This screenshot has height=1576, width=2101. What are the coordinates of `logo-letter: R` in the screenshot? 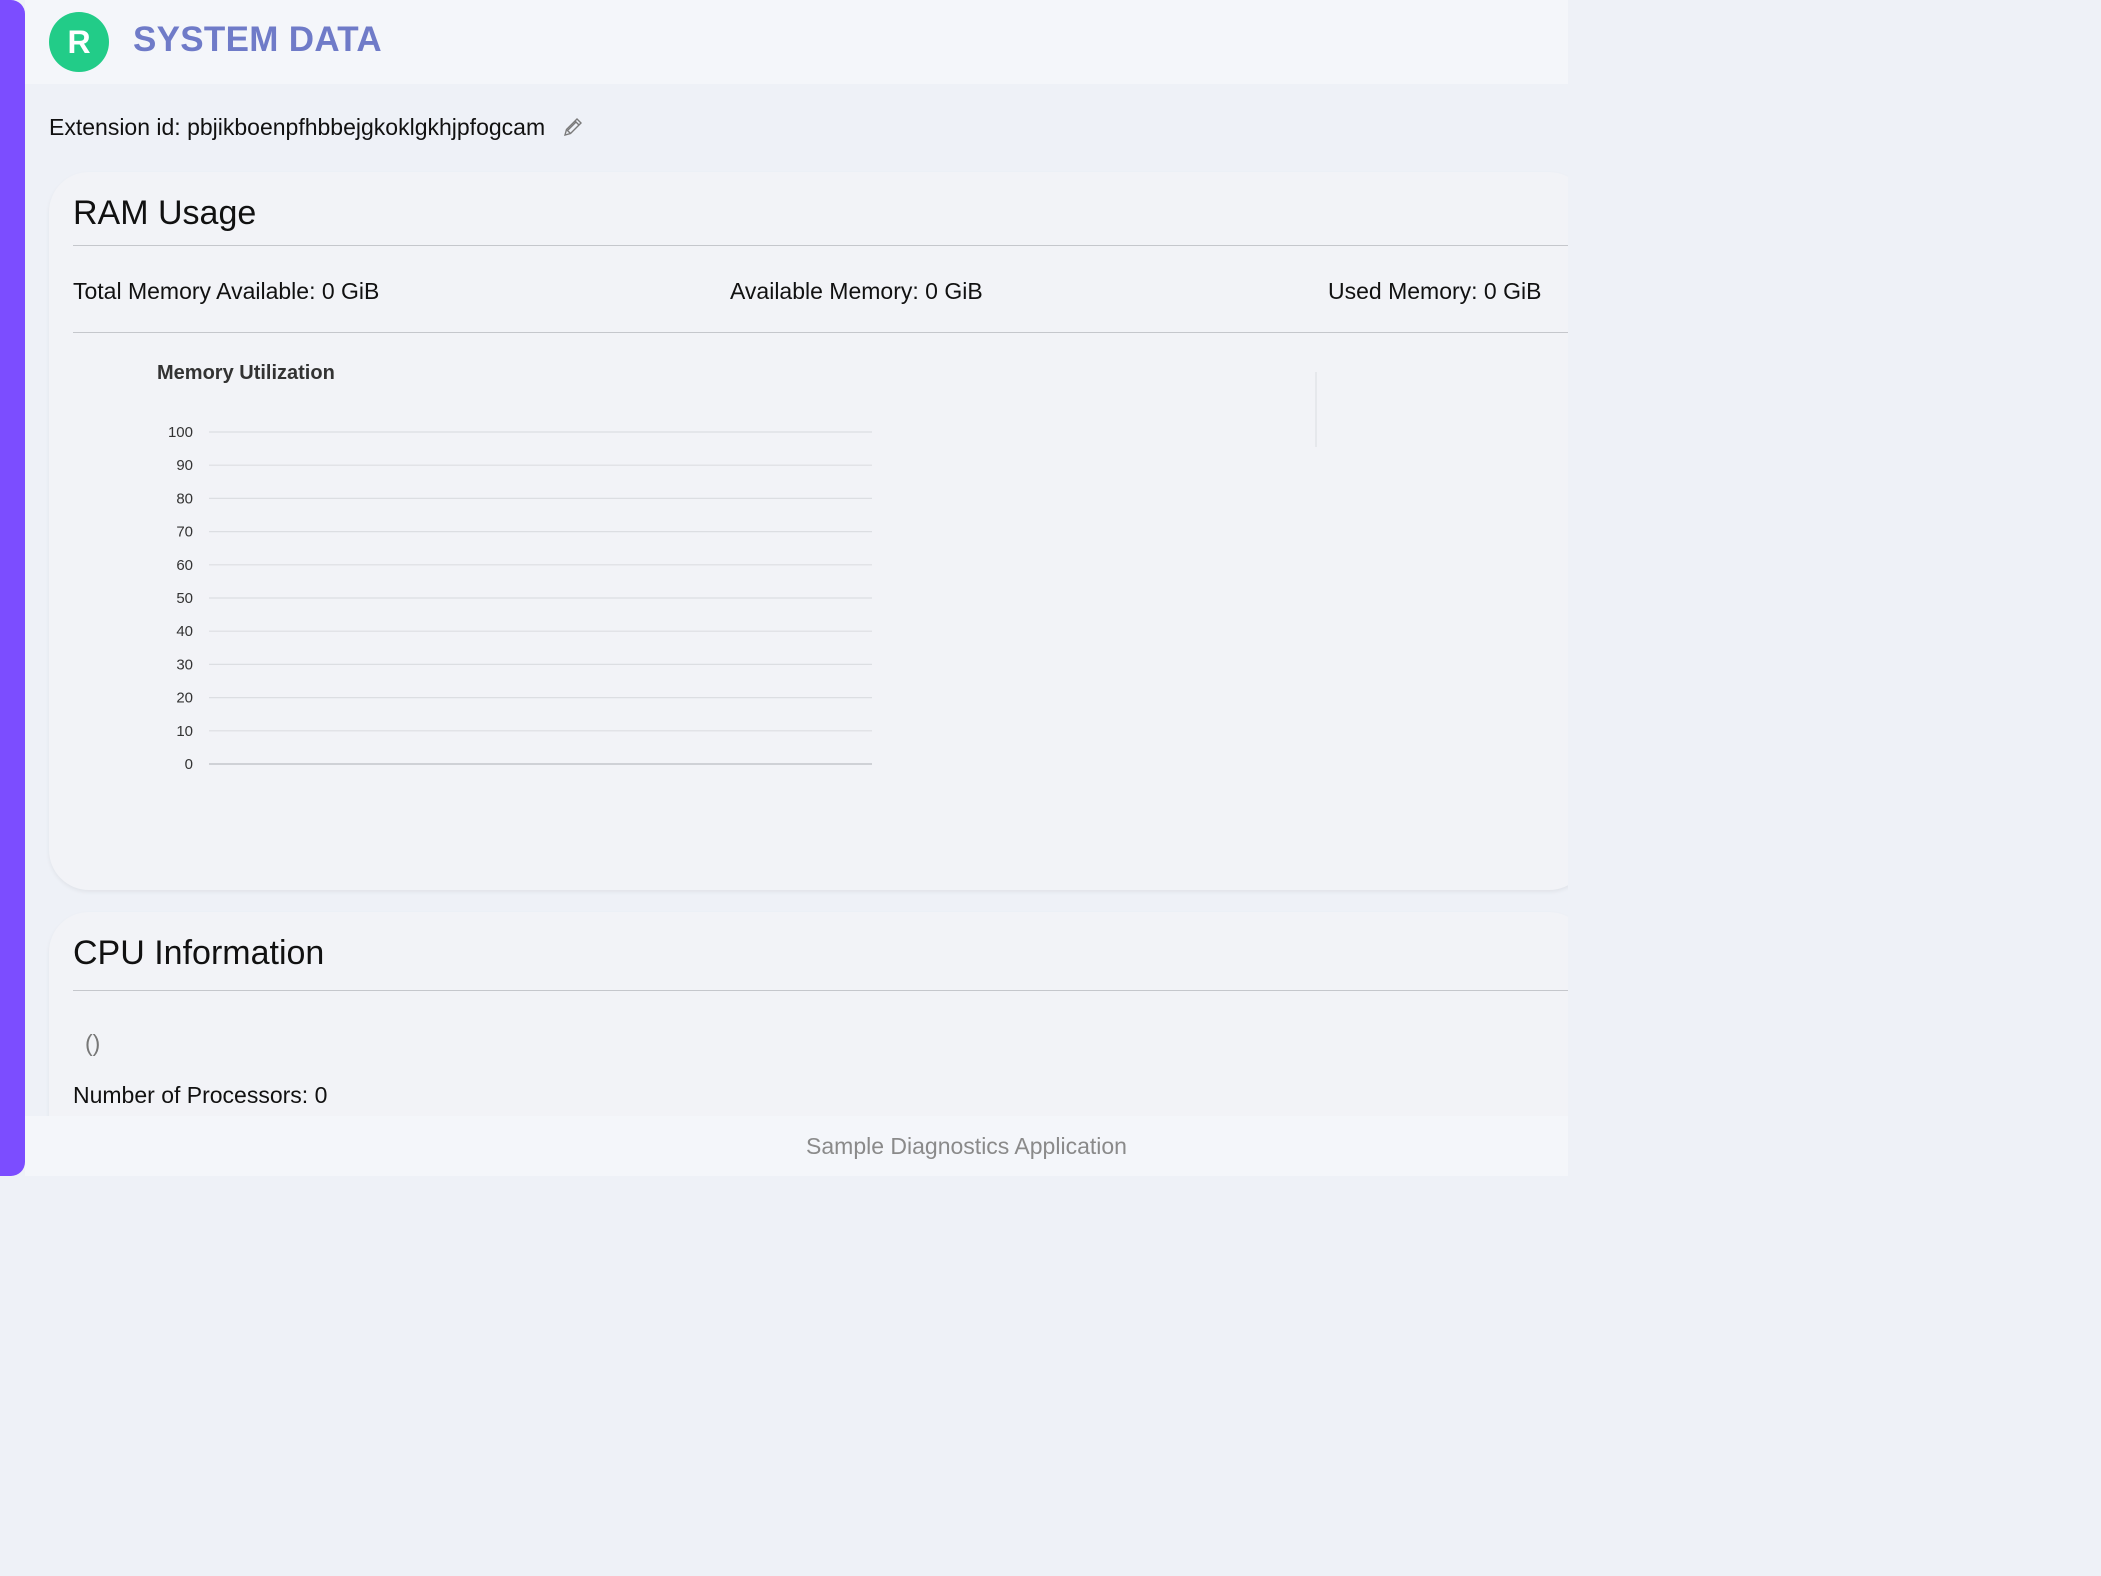 It's located at (79, 41).